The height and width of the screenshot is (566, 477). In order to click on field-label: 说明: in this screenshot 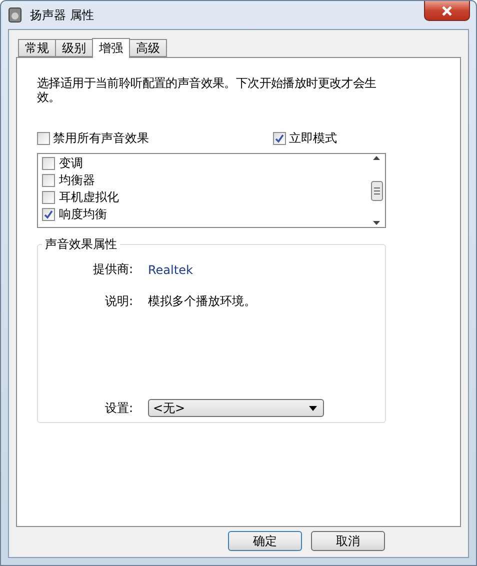, I will do `click(118, 301)`.